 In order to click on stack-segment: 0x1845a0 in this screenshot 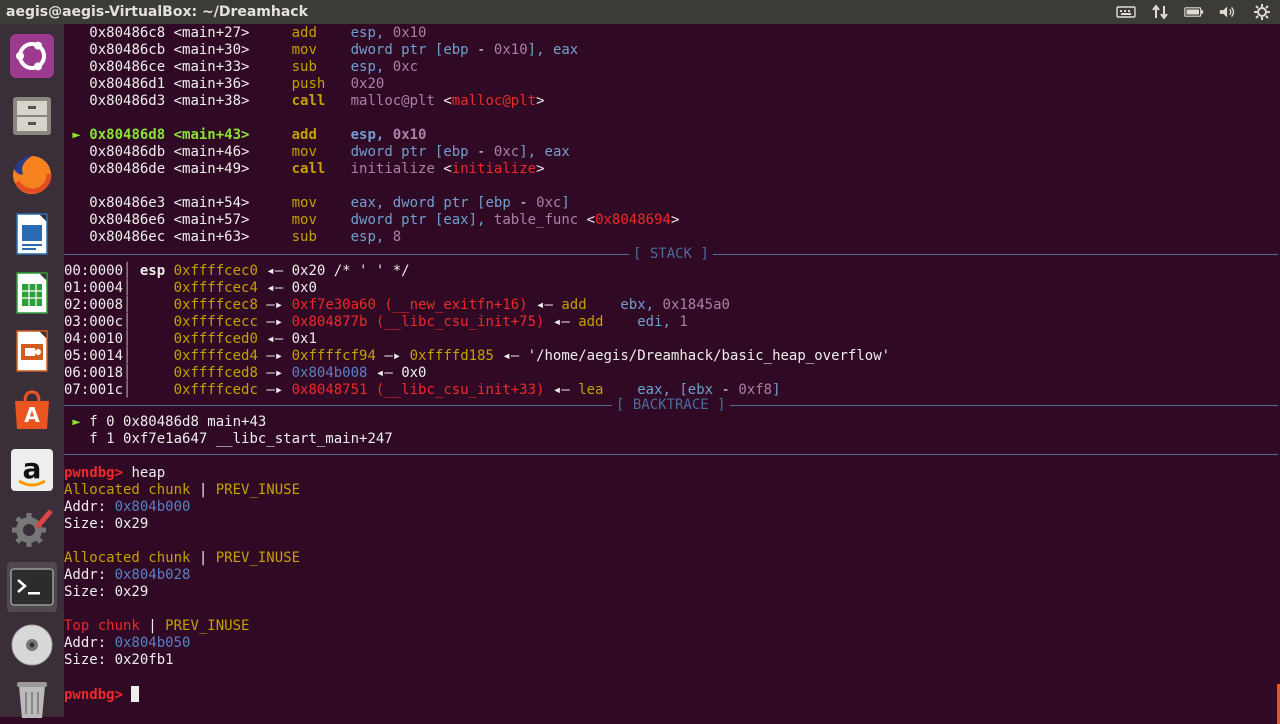, I will do `click(696, 305)`.